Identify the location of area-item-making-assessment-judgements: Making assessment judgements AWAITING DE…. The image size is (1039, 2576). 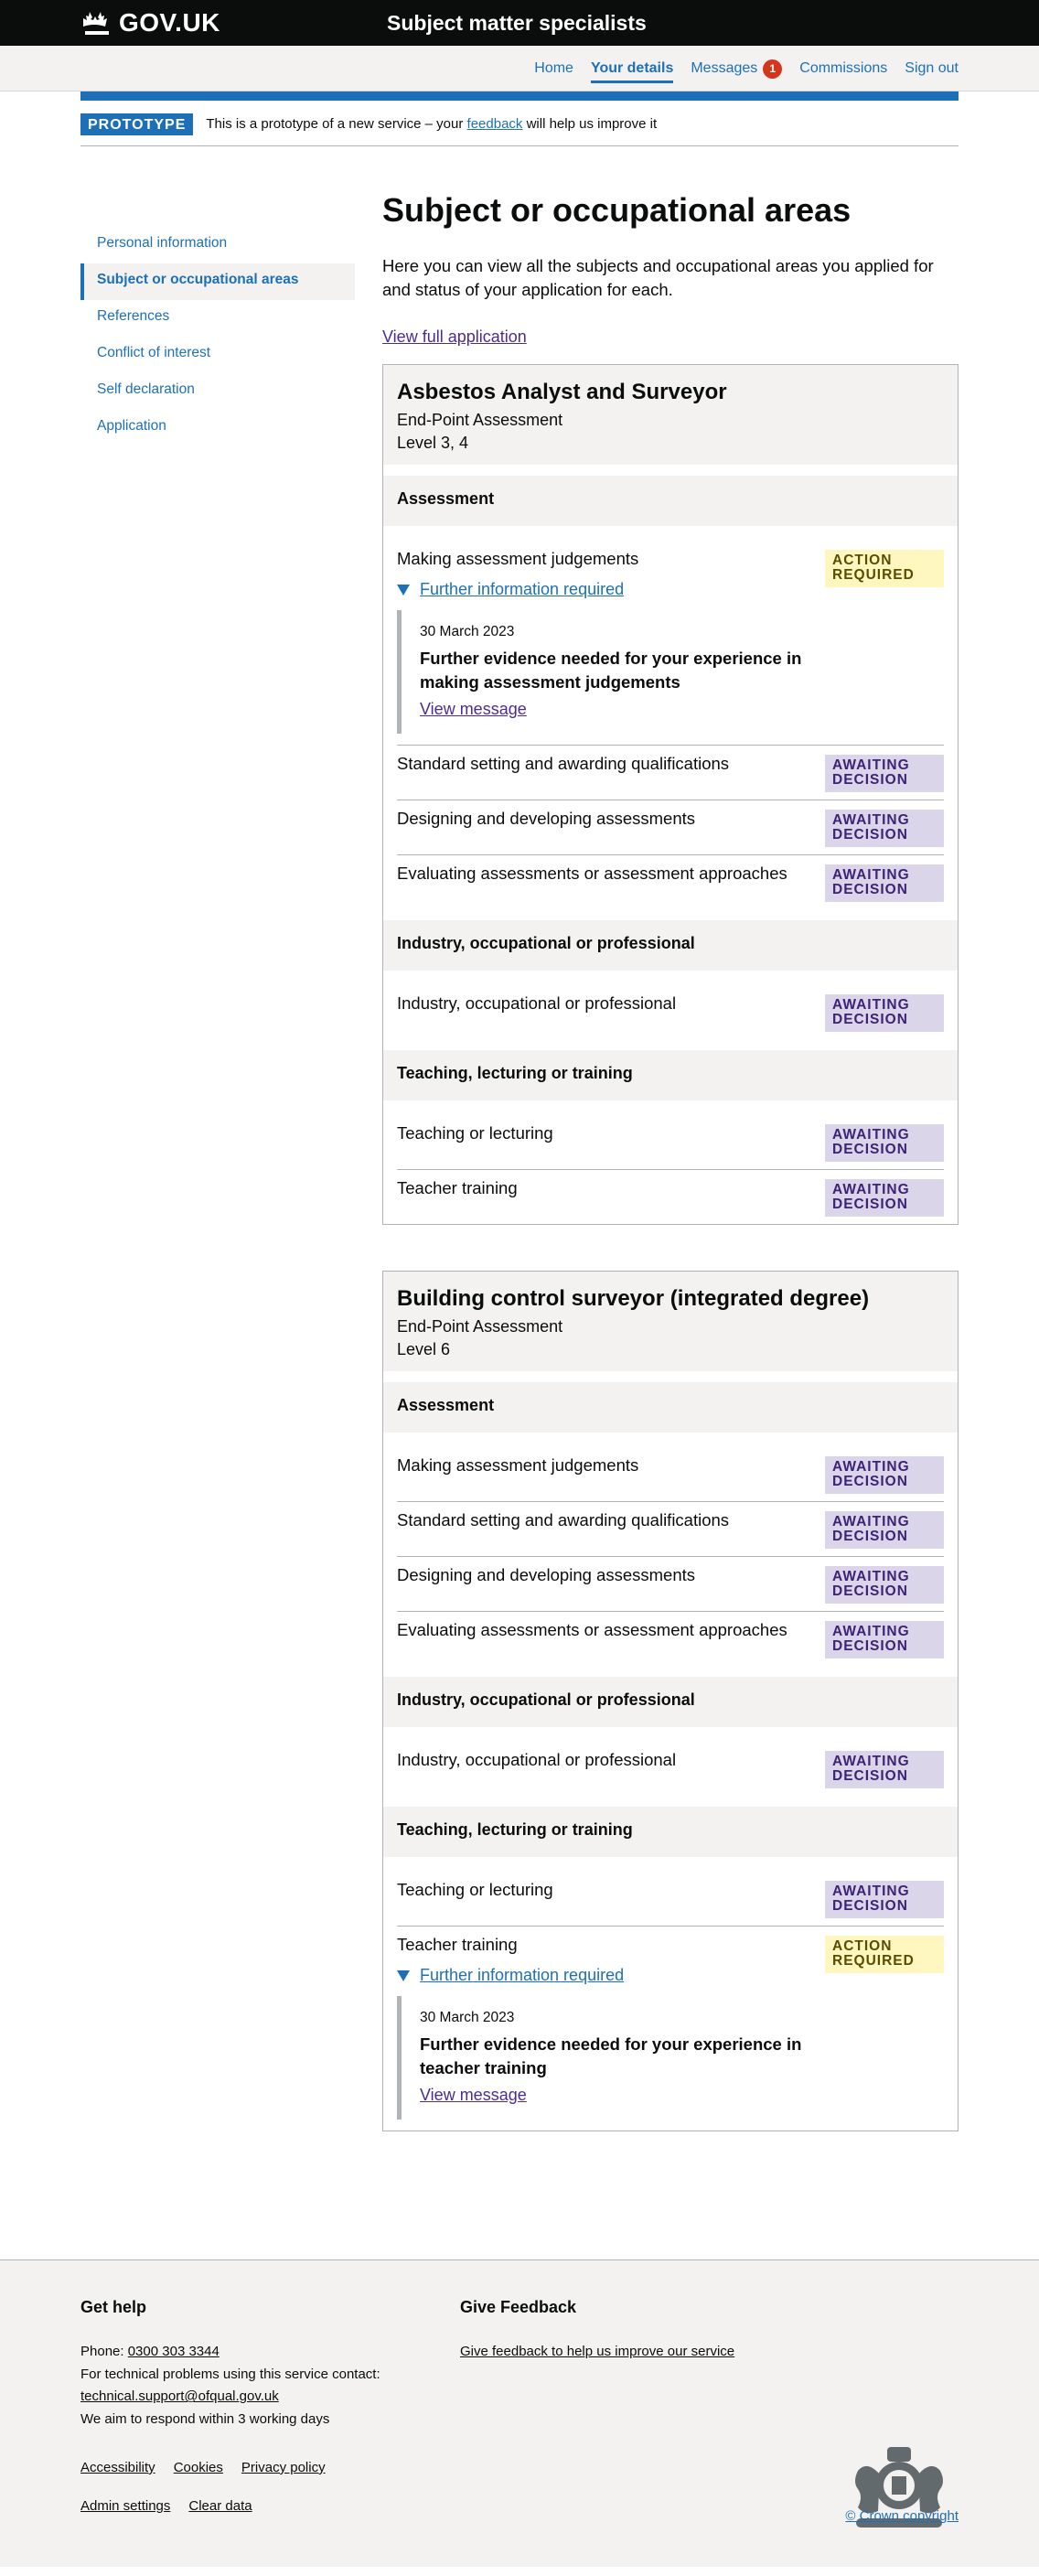
(670, 1468).